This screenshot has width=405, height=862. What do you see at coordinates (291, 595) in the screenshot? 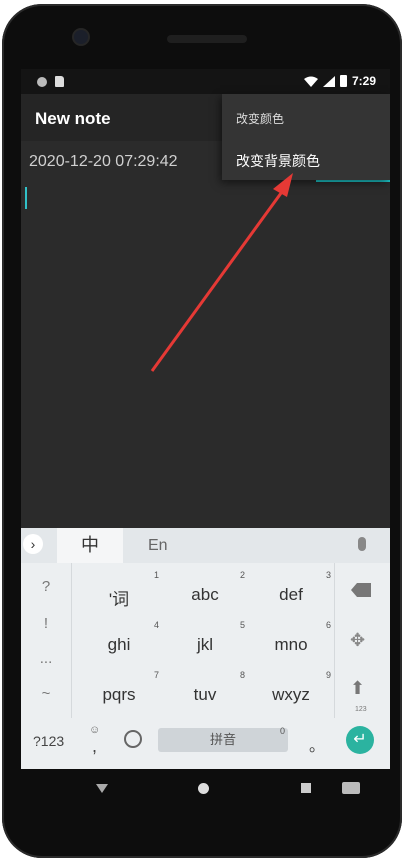
I see `key-3: def` at bounding box center [291, 595].